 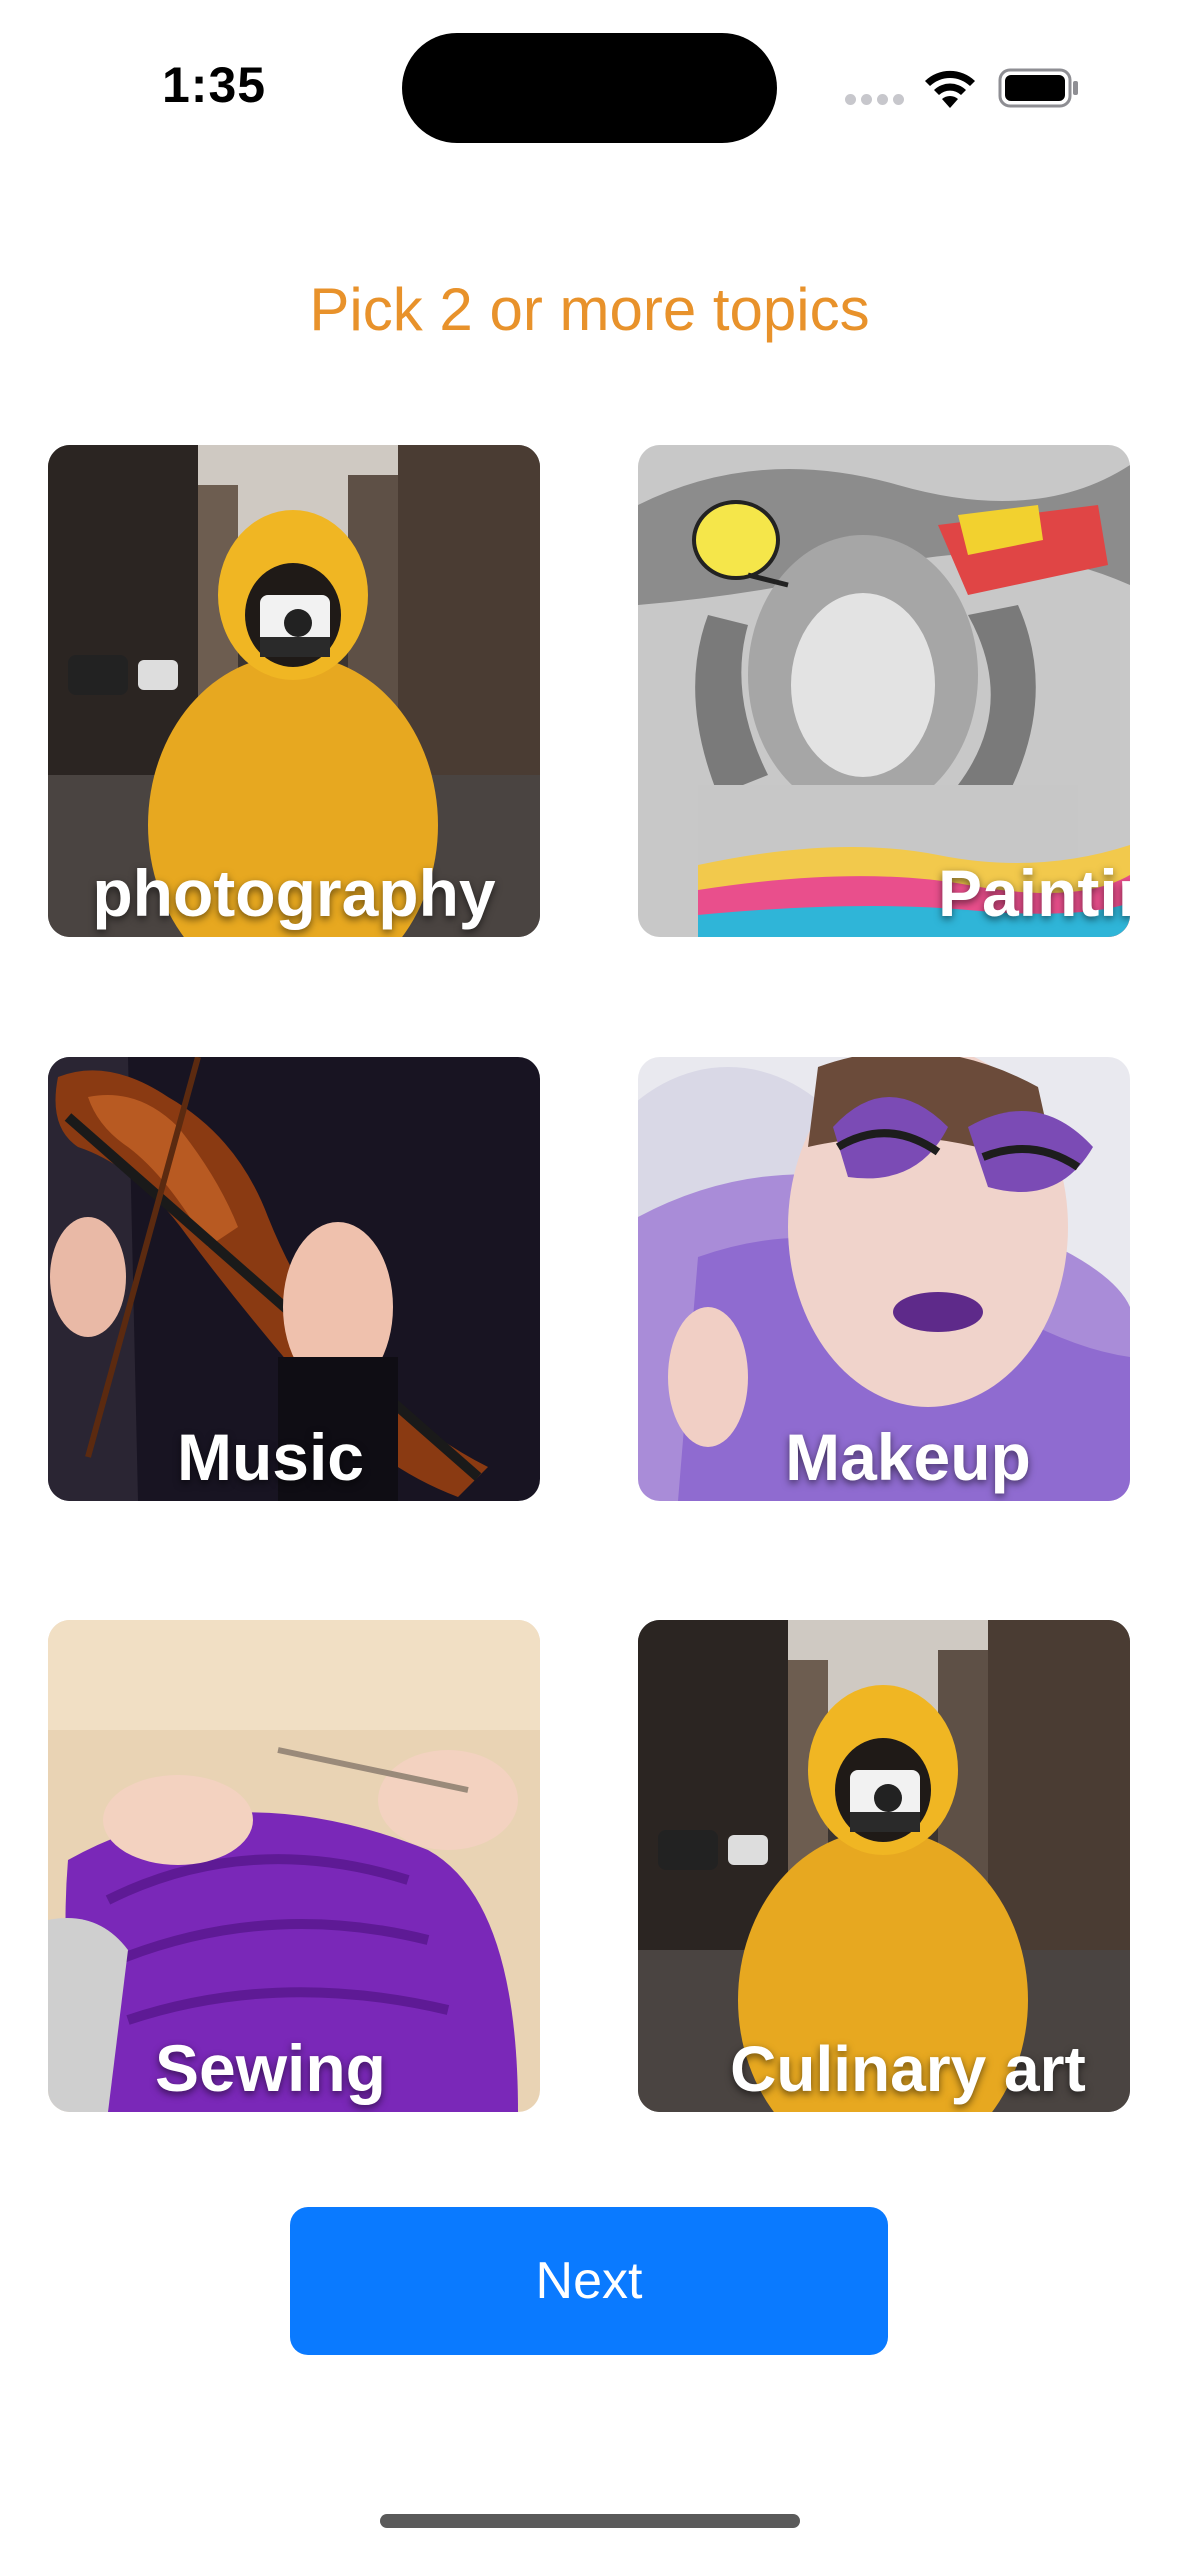 I want to click on topic-card-sewing: Sewing, so click(x=294, y=1866).